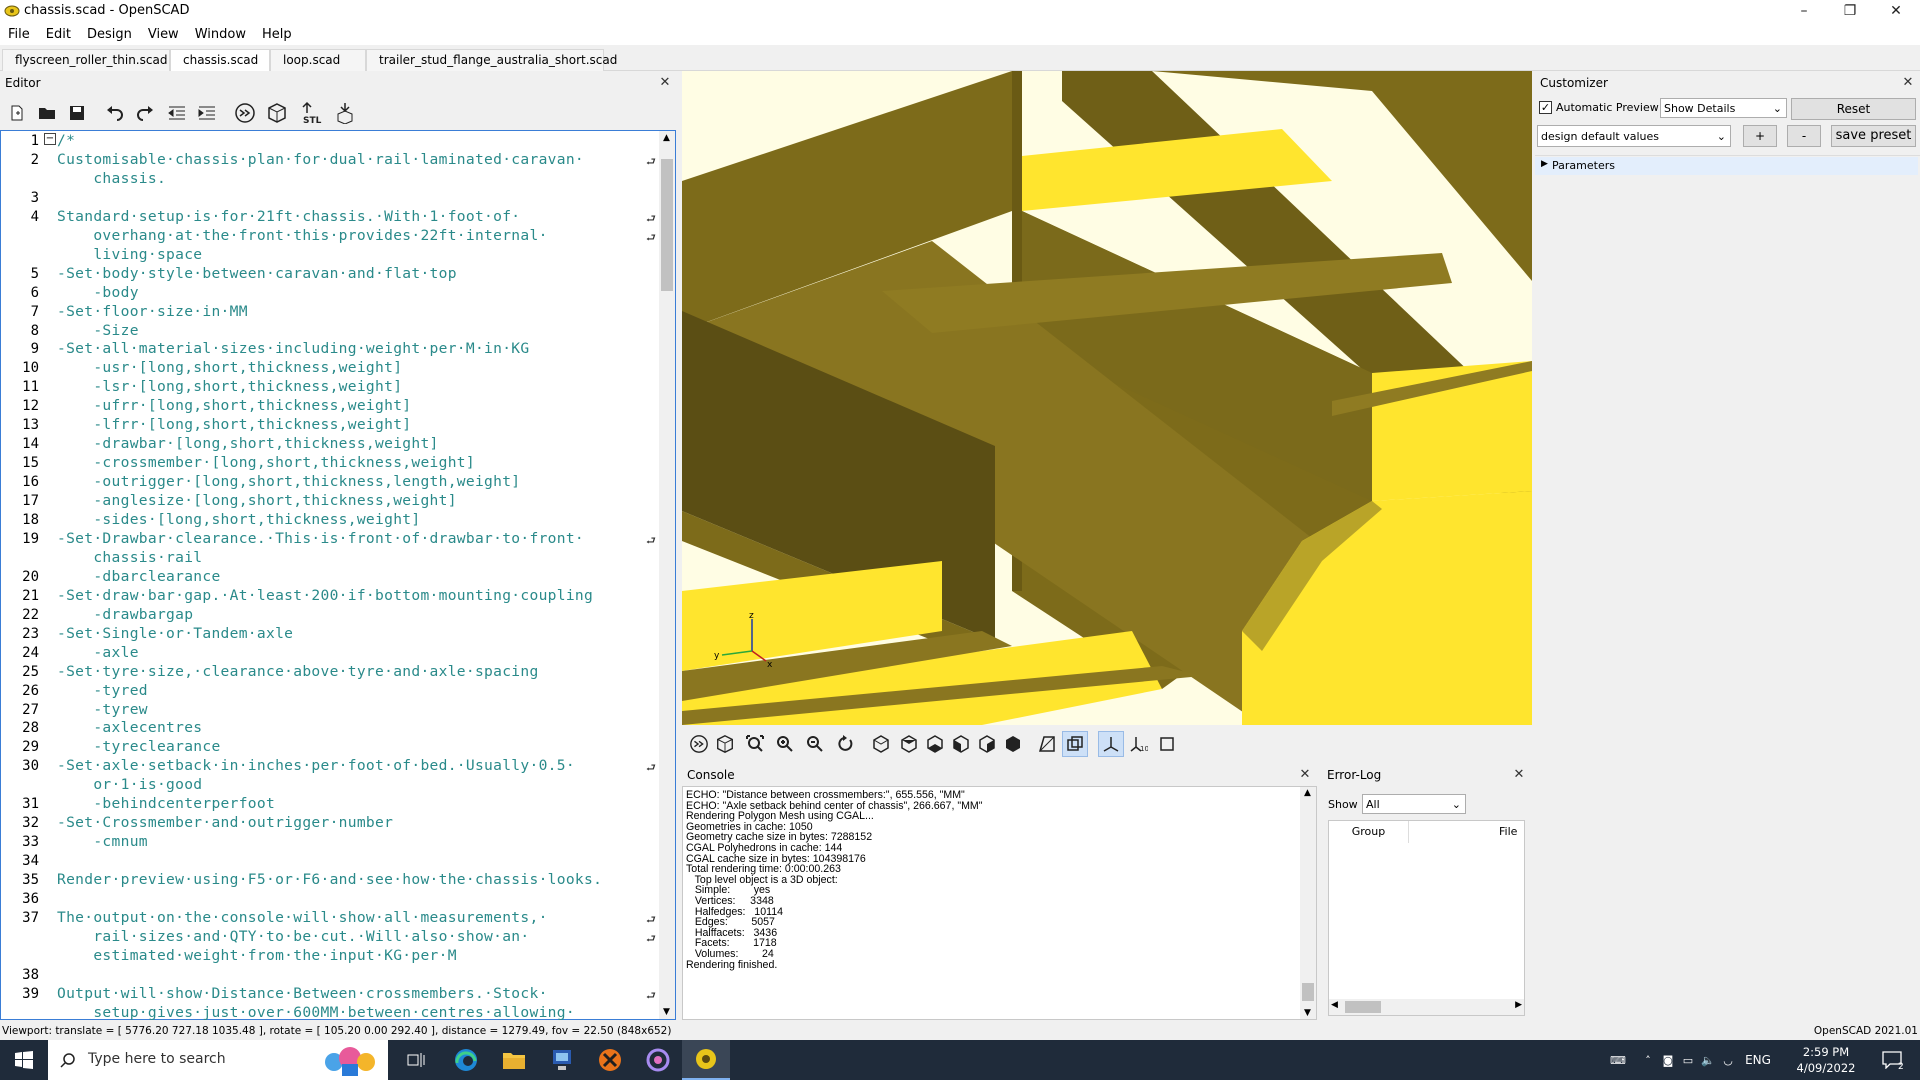 The width and height of the screenshot is (1920, 1080). I want to click on unindent-icon, so click(177, 113).